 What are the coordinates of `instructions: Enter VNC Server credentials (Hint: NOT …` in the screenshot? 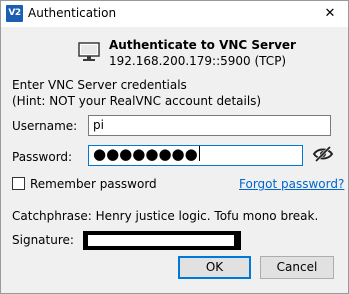 It's located at (136, 93).